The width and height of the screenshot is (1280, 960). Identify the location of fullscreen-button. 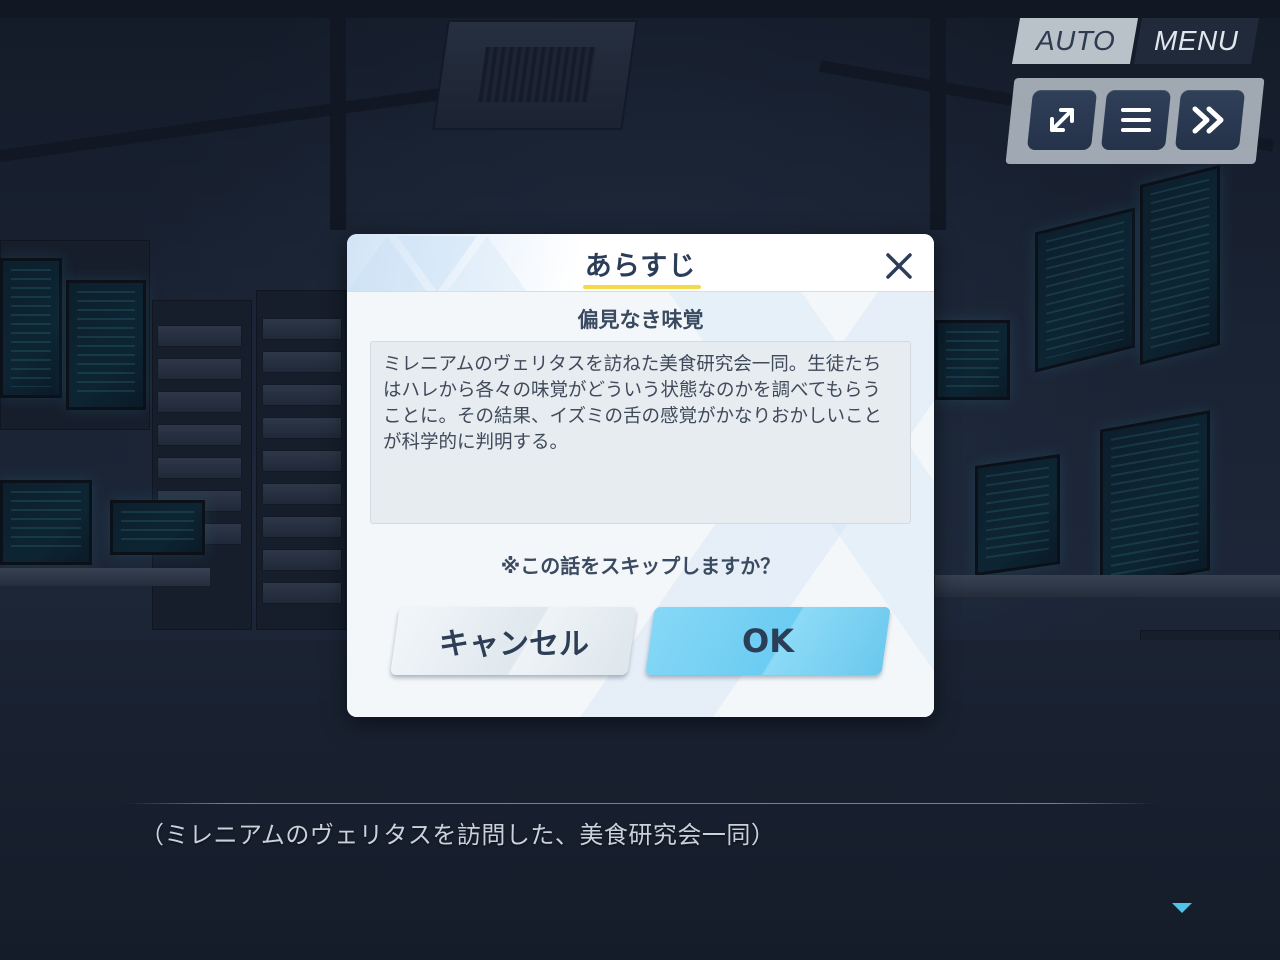
(1062, 120).